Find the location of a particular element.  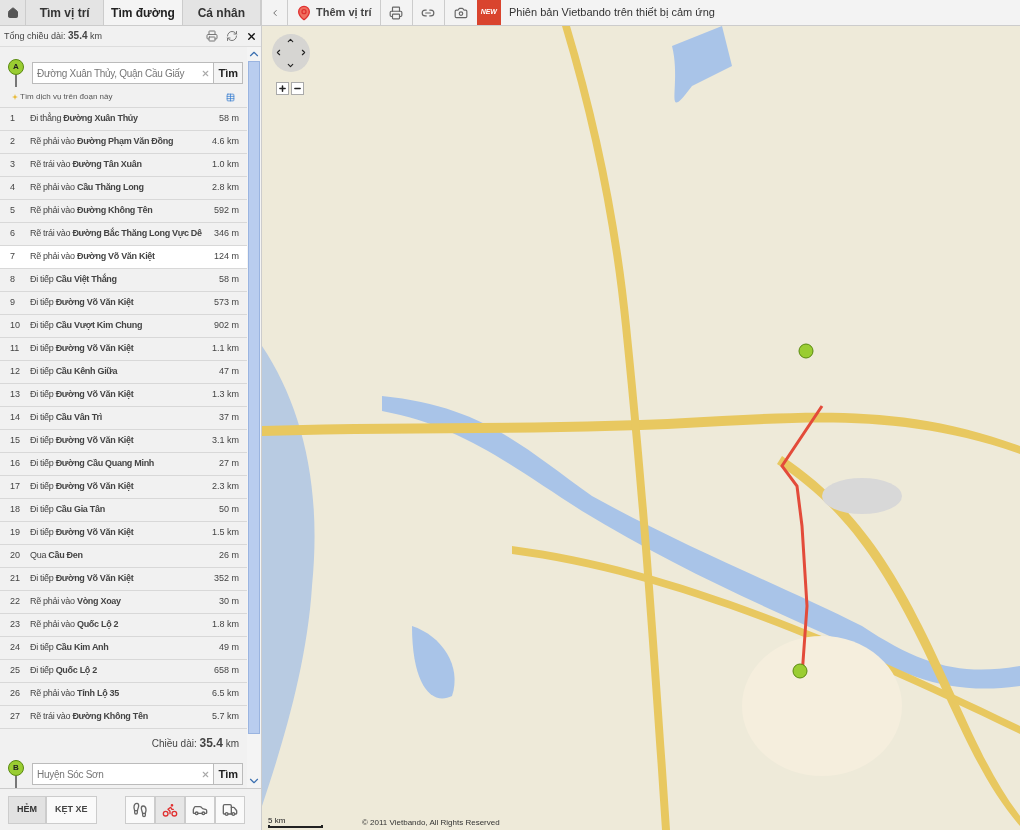

step-number: 27 is located at coordinates (15, 717).